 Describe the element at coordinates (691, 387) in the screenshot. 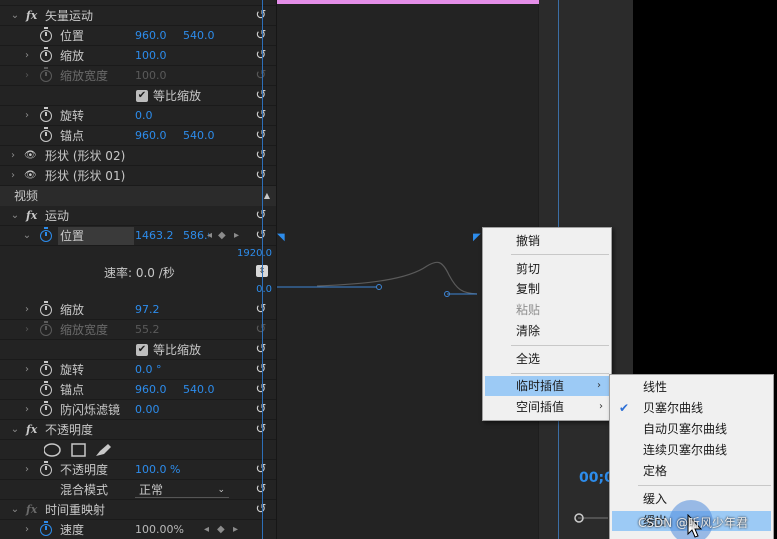

I see `submenu-item-linear: 线性` at that location.